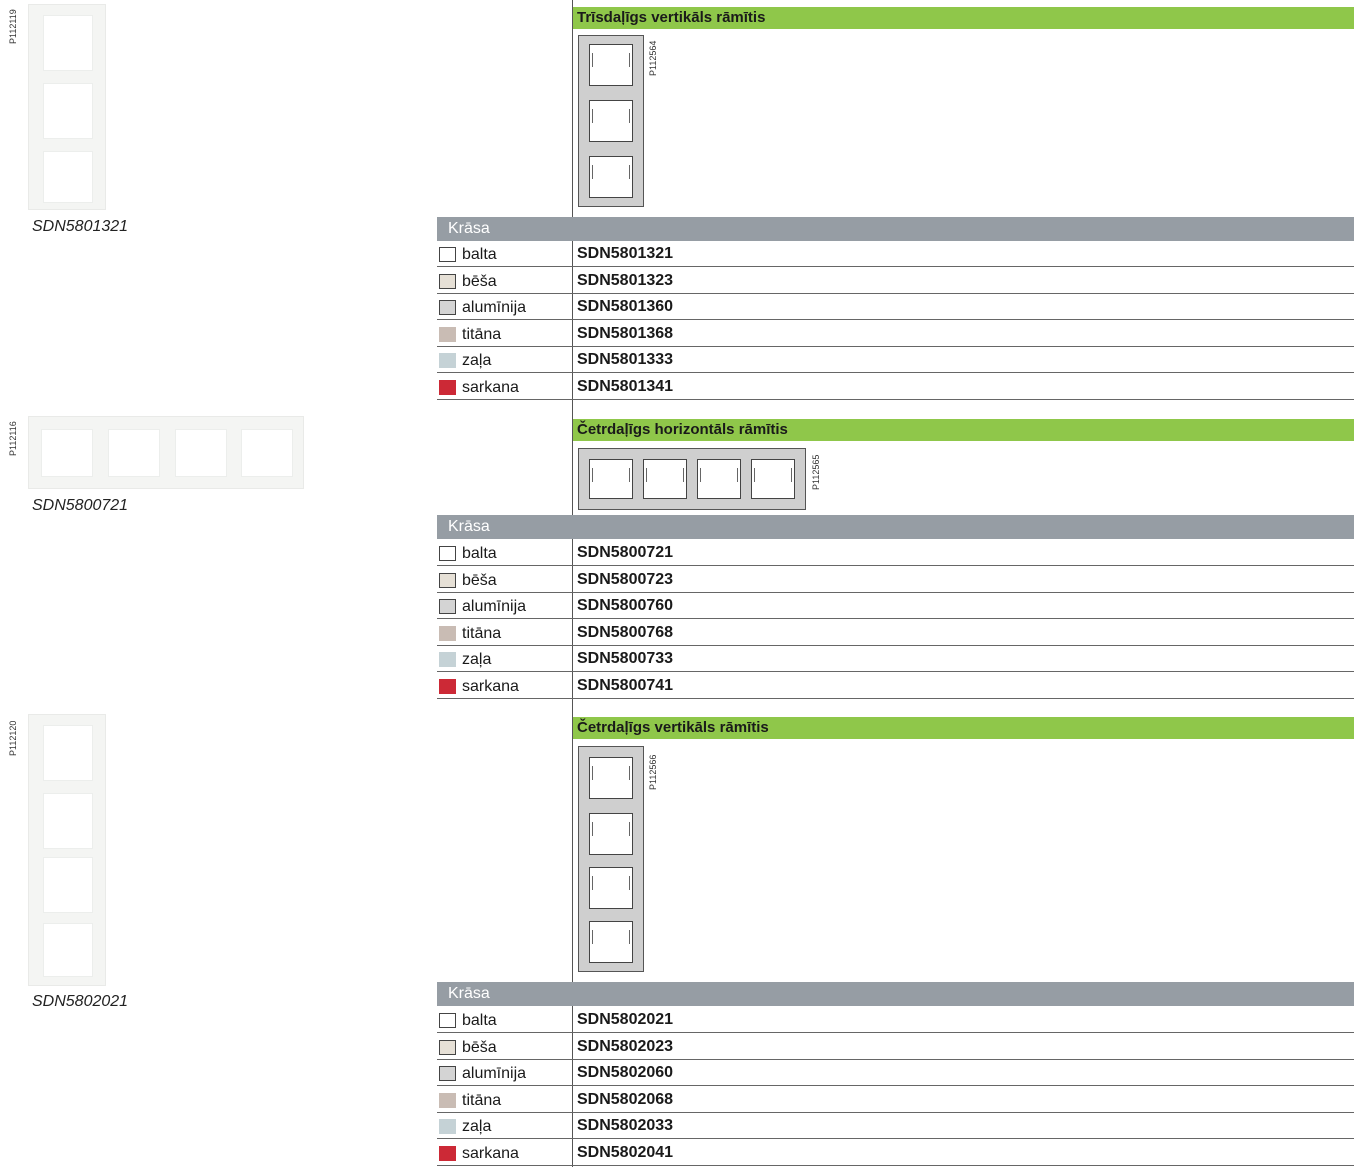 Image resolution: width=1354 pixels, height=1167 pixels. Describe the element at coordinates (80, 505) in the screenshot. I see `product-caption: SDN5800721` at that location.